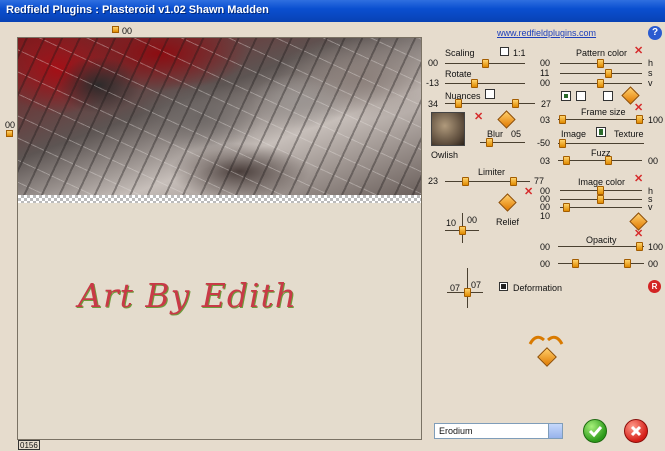 Image resolution: width=665 pixels, height=451 pixels. I want to click on preset-select-value: Erodium, so click(456, 431).